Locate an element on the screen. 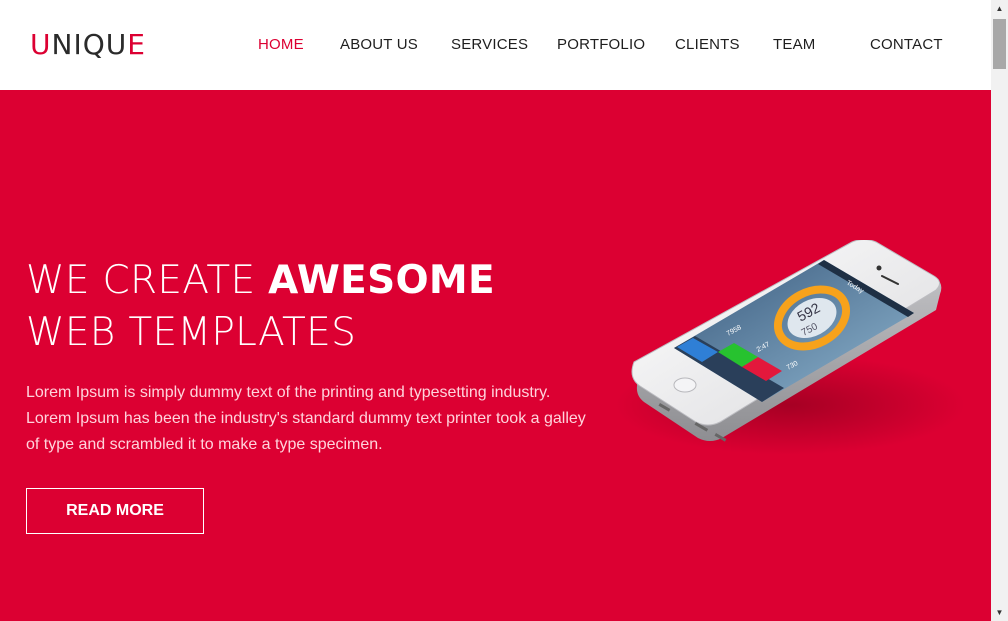  scroll-up-arrow-icon: ▲ is located at coordinates (999, 8).